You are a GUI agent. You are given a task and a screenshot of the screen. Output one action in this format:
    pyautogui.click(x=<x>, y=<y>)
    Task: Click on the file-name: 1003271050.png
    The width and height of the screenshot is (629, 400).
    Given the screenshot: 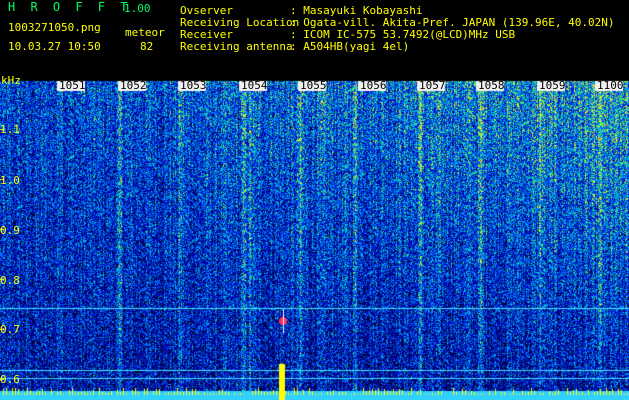 What is the action you would take?
    pyautogui.click(x=54, y=27)
    